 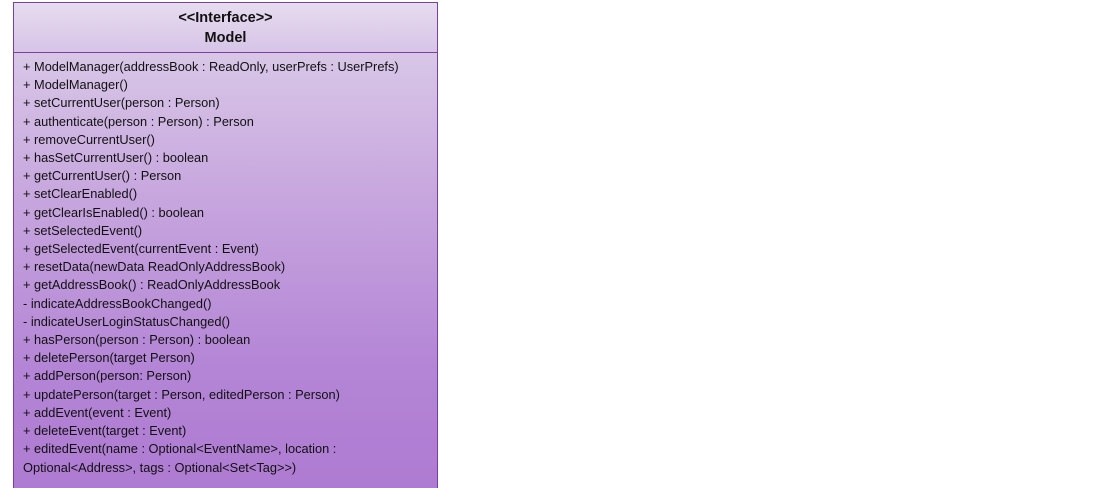 What do you see at coordinates (121, 103) in the screenshot?
I see `method-item: + setCurrentUser(person : Person)` at bounding box center [121, 103].